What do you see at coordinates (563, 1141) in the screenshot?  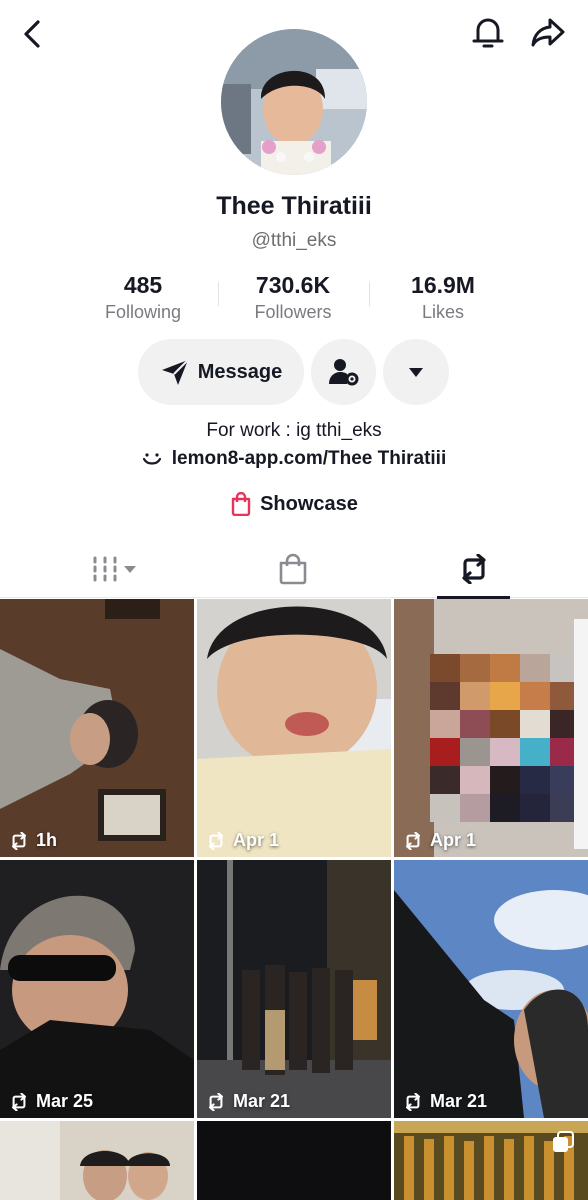 I see `stacked-squares-icon` at bounding box center [563, 1141].